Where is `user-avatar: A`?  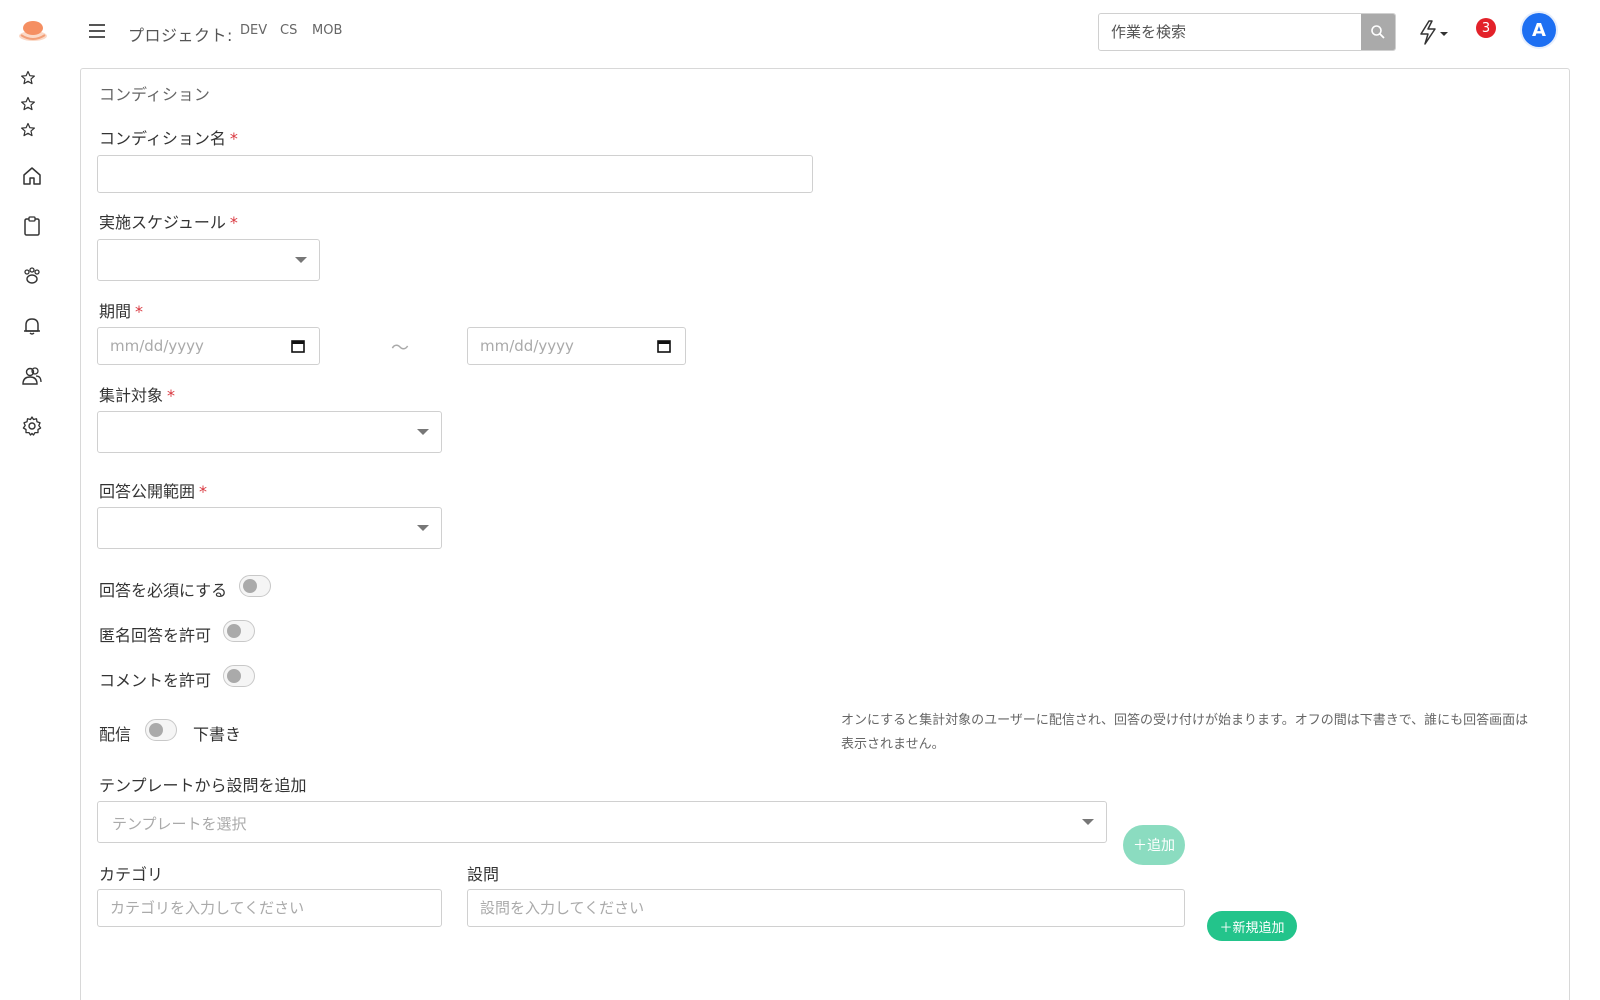 user-avatar: A is located at coordinates (1539, 30).